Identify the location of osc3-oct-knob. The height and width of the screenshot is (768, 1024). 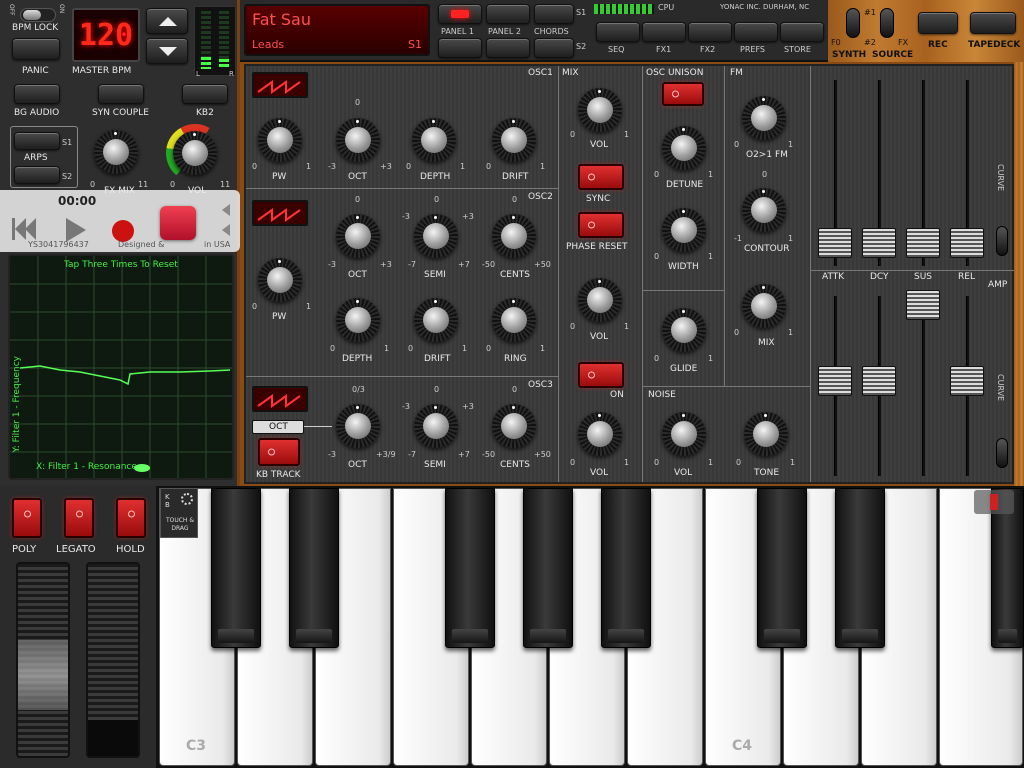
(358, 426).